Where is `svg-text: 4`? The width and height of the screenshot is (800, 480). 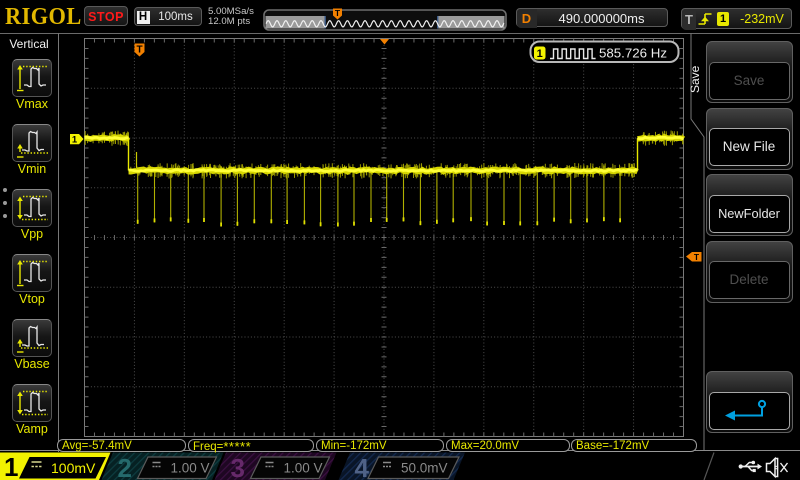 svg-text: 4 is located at coordinates (362, 466).